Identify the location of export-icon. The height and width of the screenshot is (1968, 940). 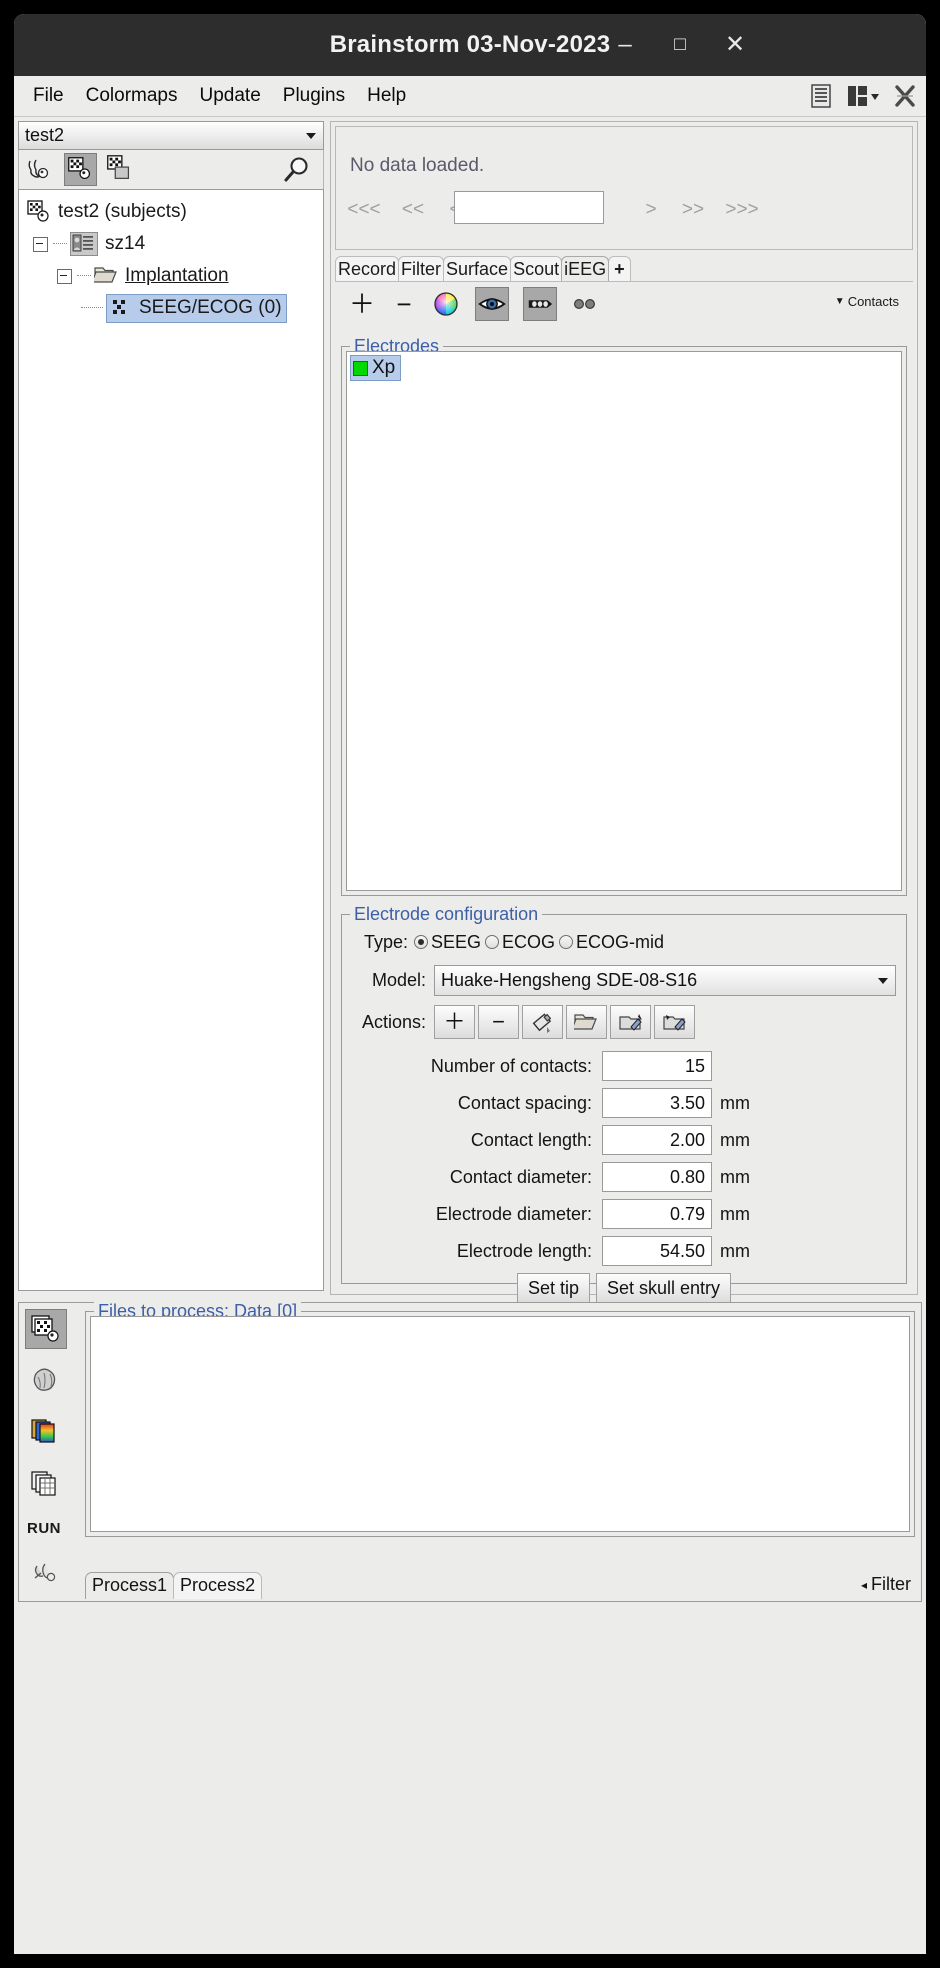
(630, 1022).